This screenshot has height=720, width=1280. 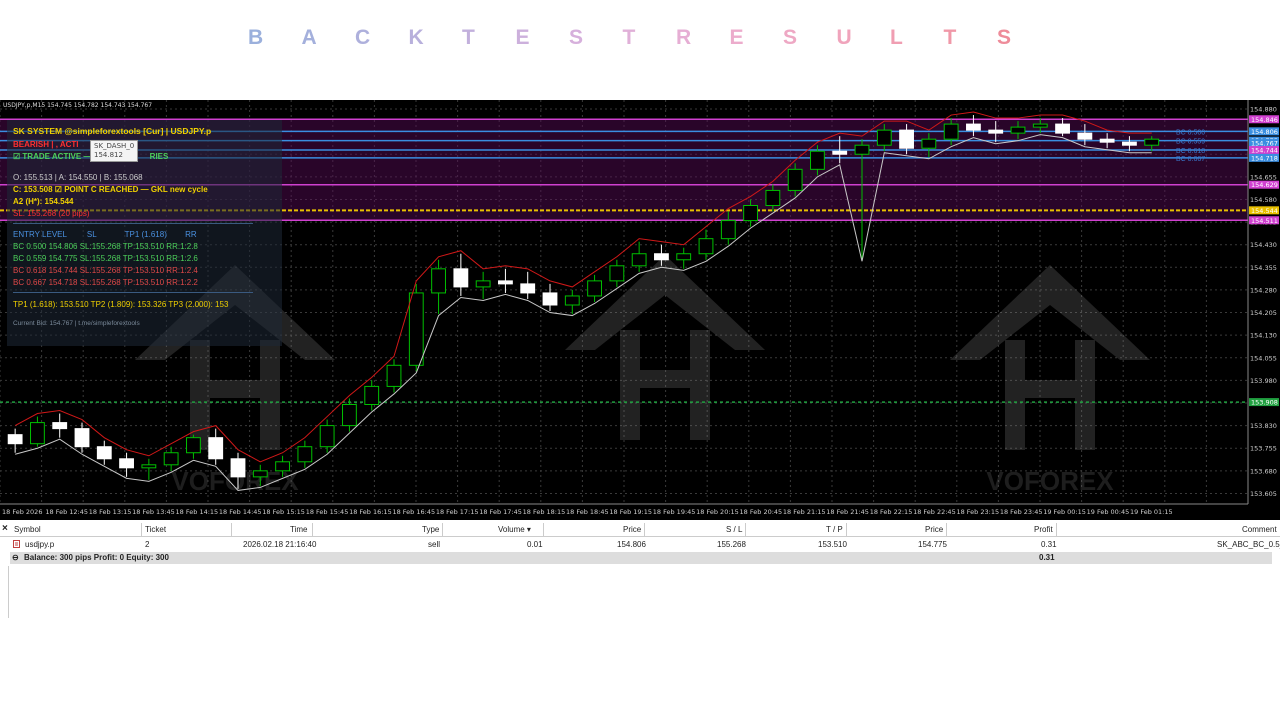 I want to click on price-tick-label: 154.130, so click(x=1263, y=336).